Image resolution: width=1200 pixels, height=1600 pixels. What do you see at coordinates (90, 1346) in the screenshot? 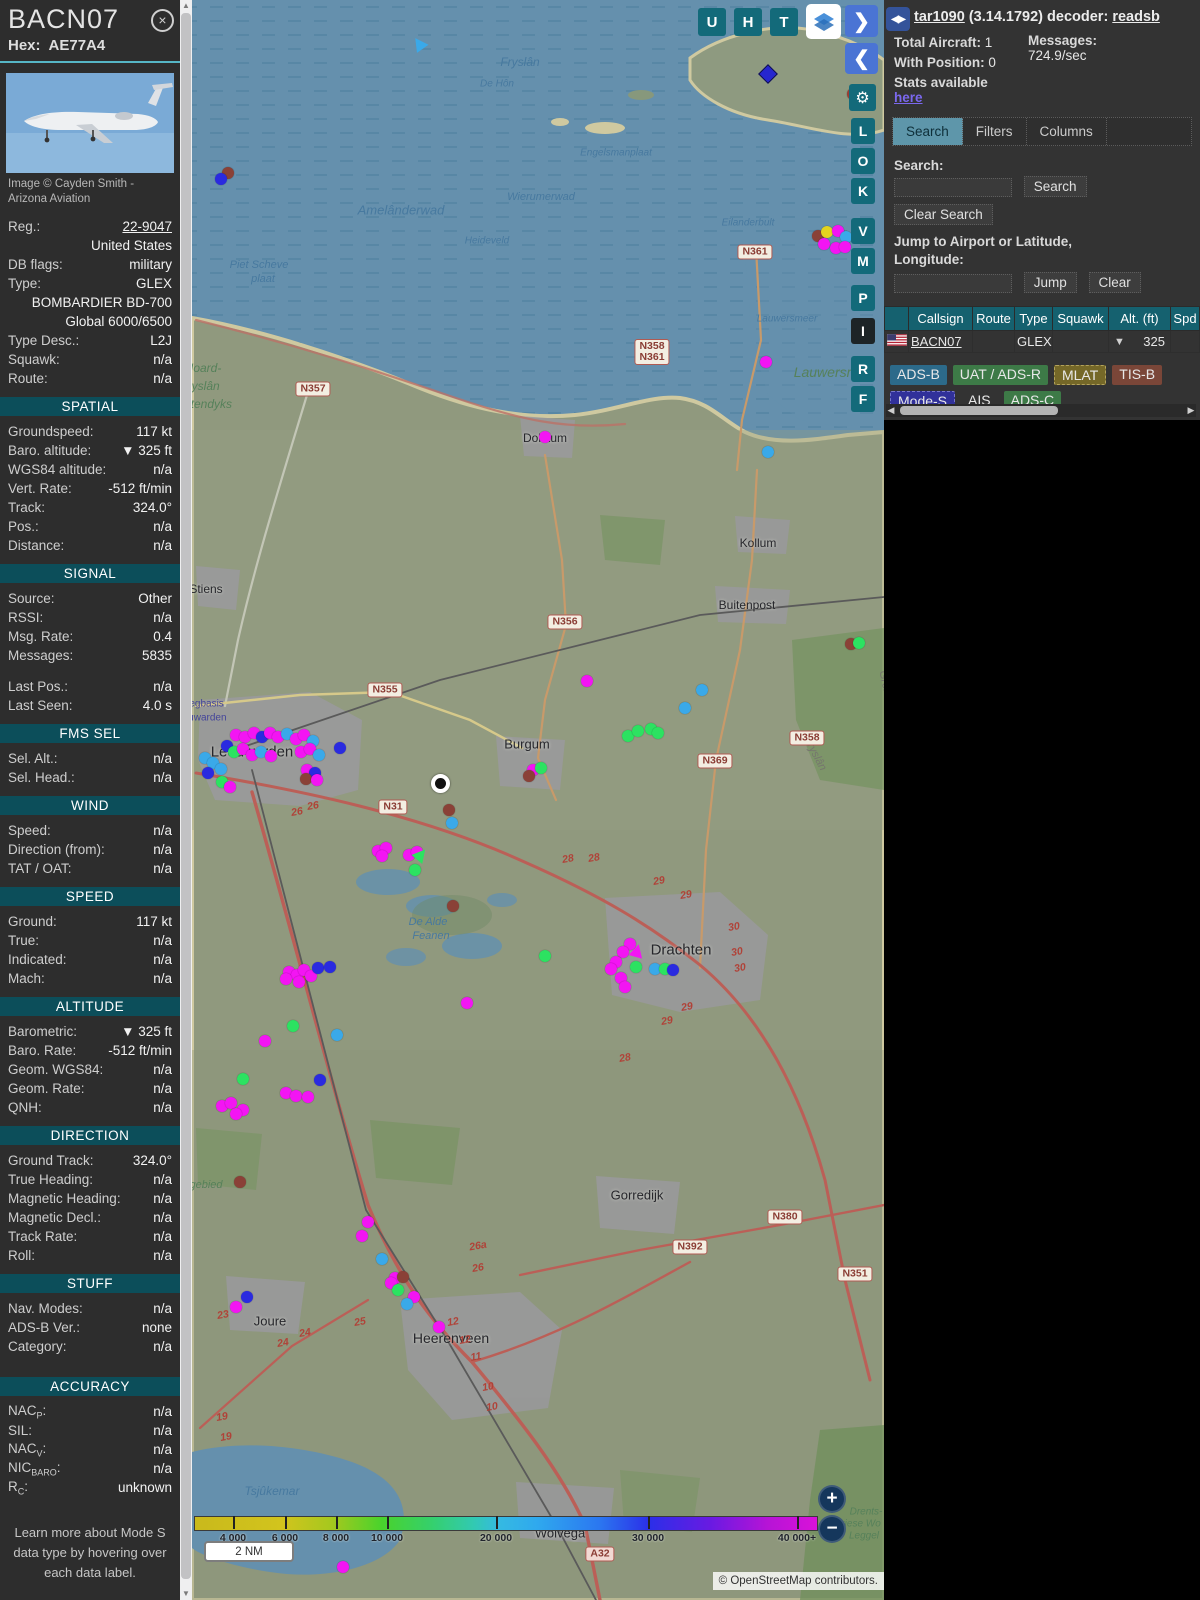
I see `data-row: Category: n/a` at bounding box center [90, 1346].